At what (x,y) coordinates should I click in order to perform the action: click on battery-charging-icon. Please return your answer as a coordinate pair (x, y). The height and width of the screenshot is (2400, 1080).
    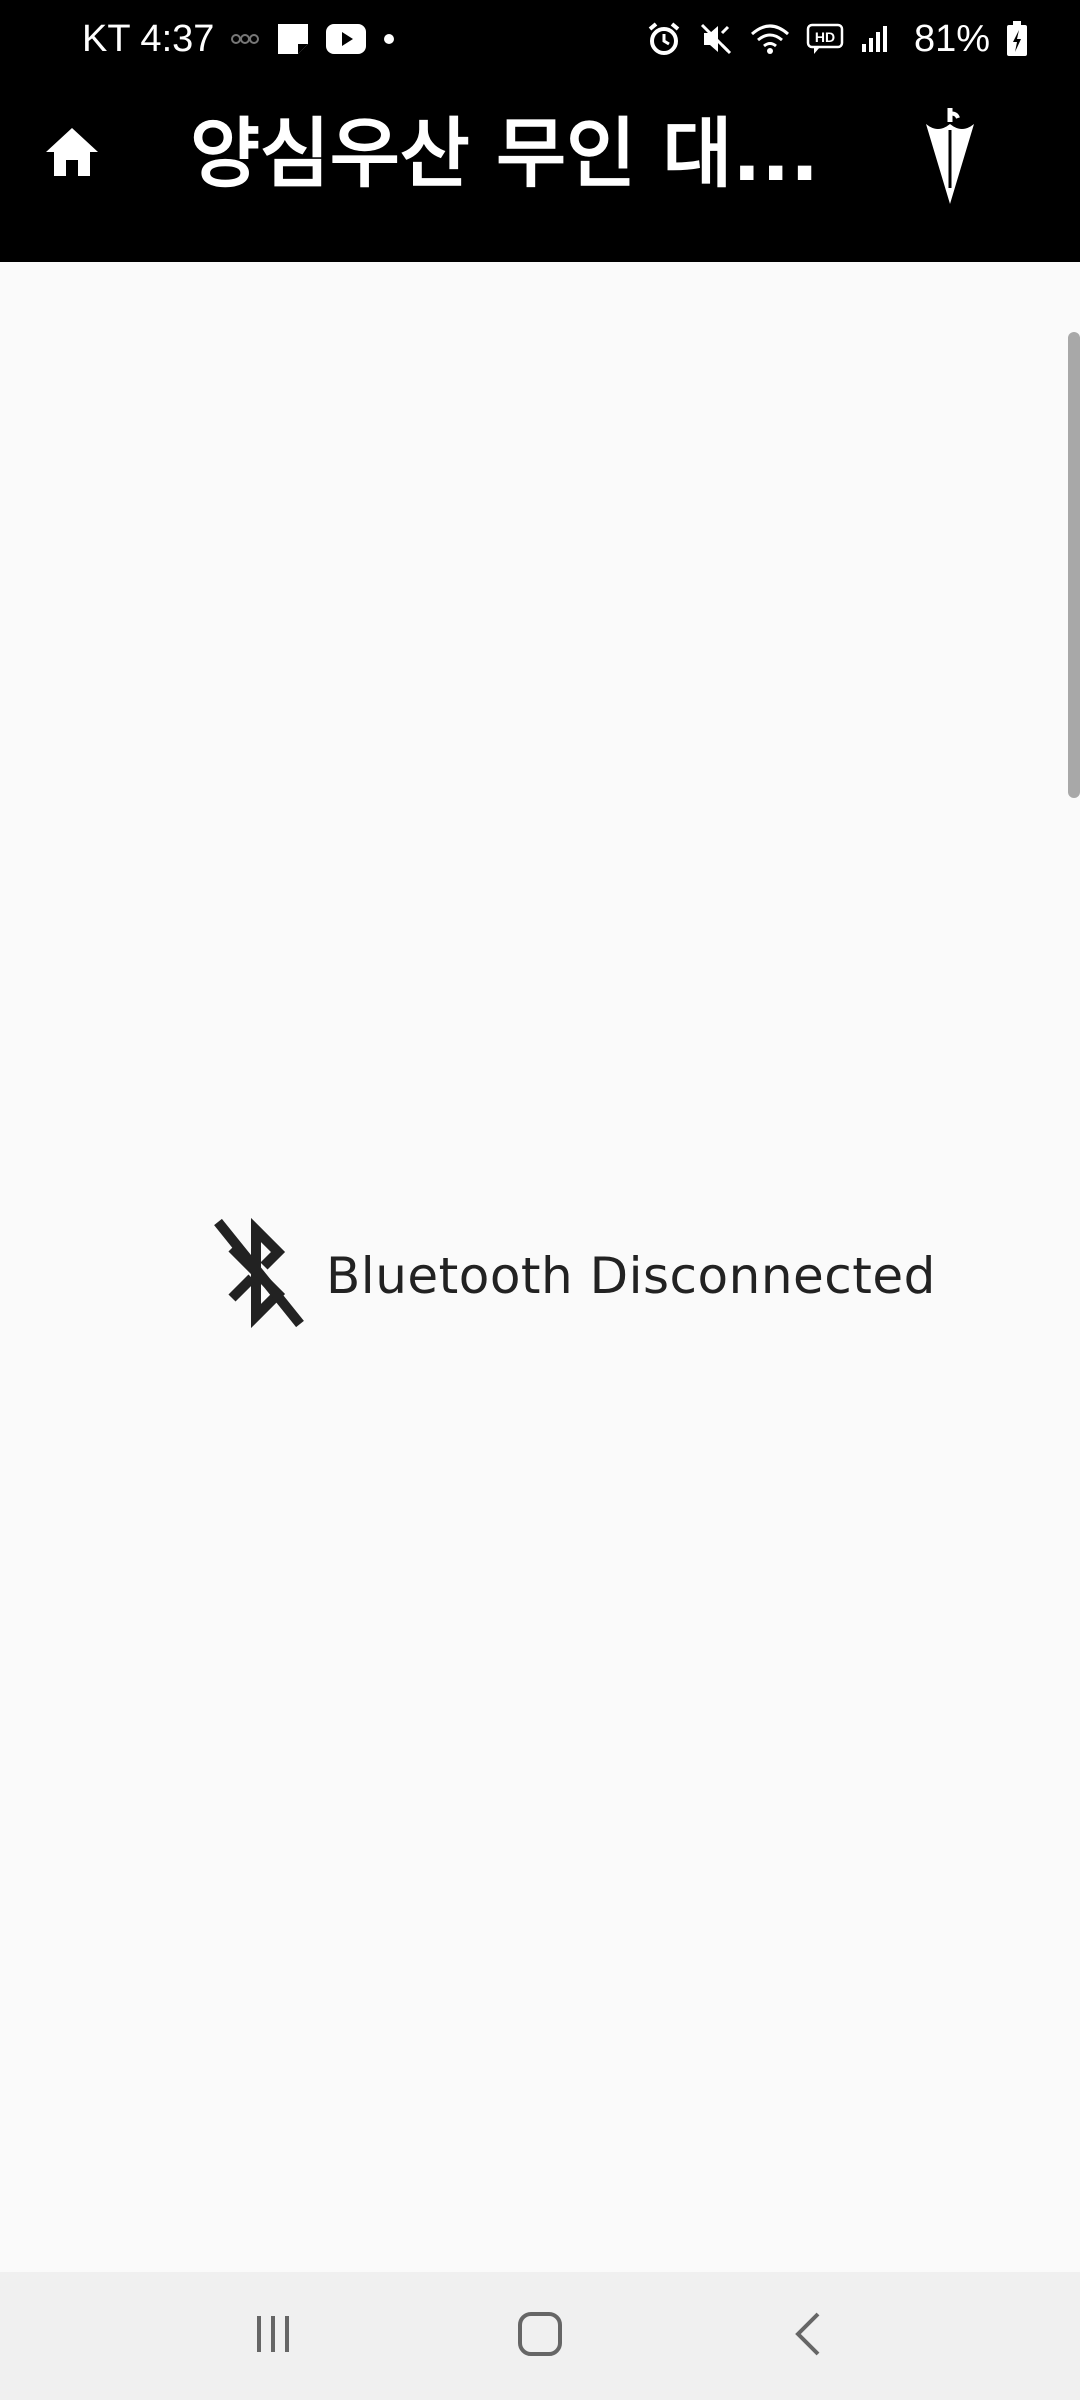
    Looking at the image, I should click on (1017, 39).